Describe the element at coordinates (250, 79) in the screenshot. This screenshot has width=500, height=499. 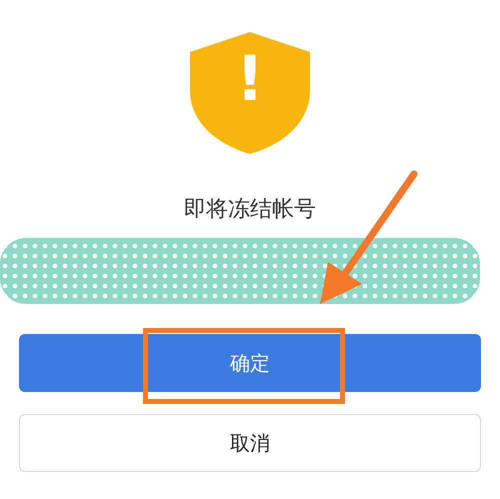
I see `exclamation-mark: !` at that location.